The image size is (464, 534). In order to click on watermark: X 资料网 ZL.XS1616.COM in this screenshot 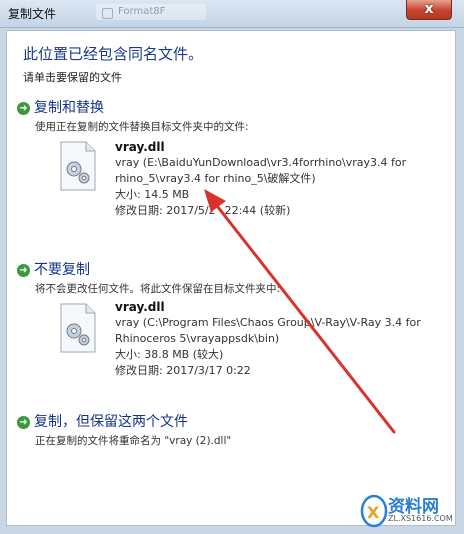, I will do `click(411, 512)`.